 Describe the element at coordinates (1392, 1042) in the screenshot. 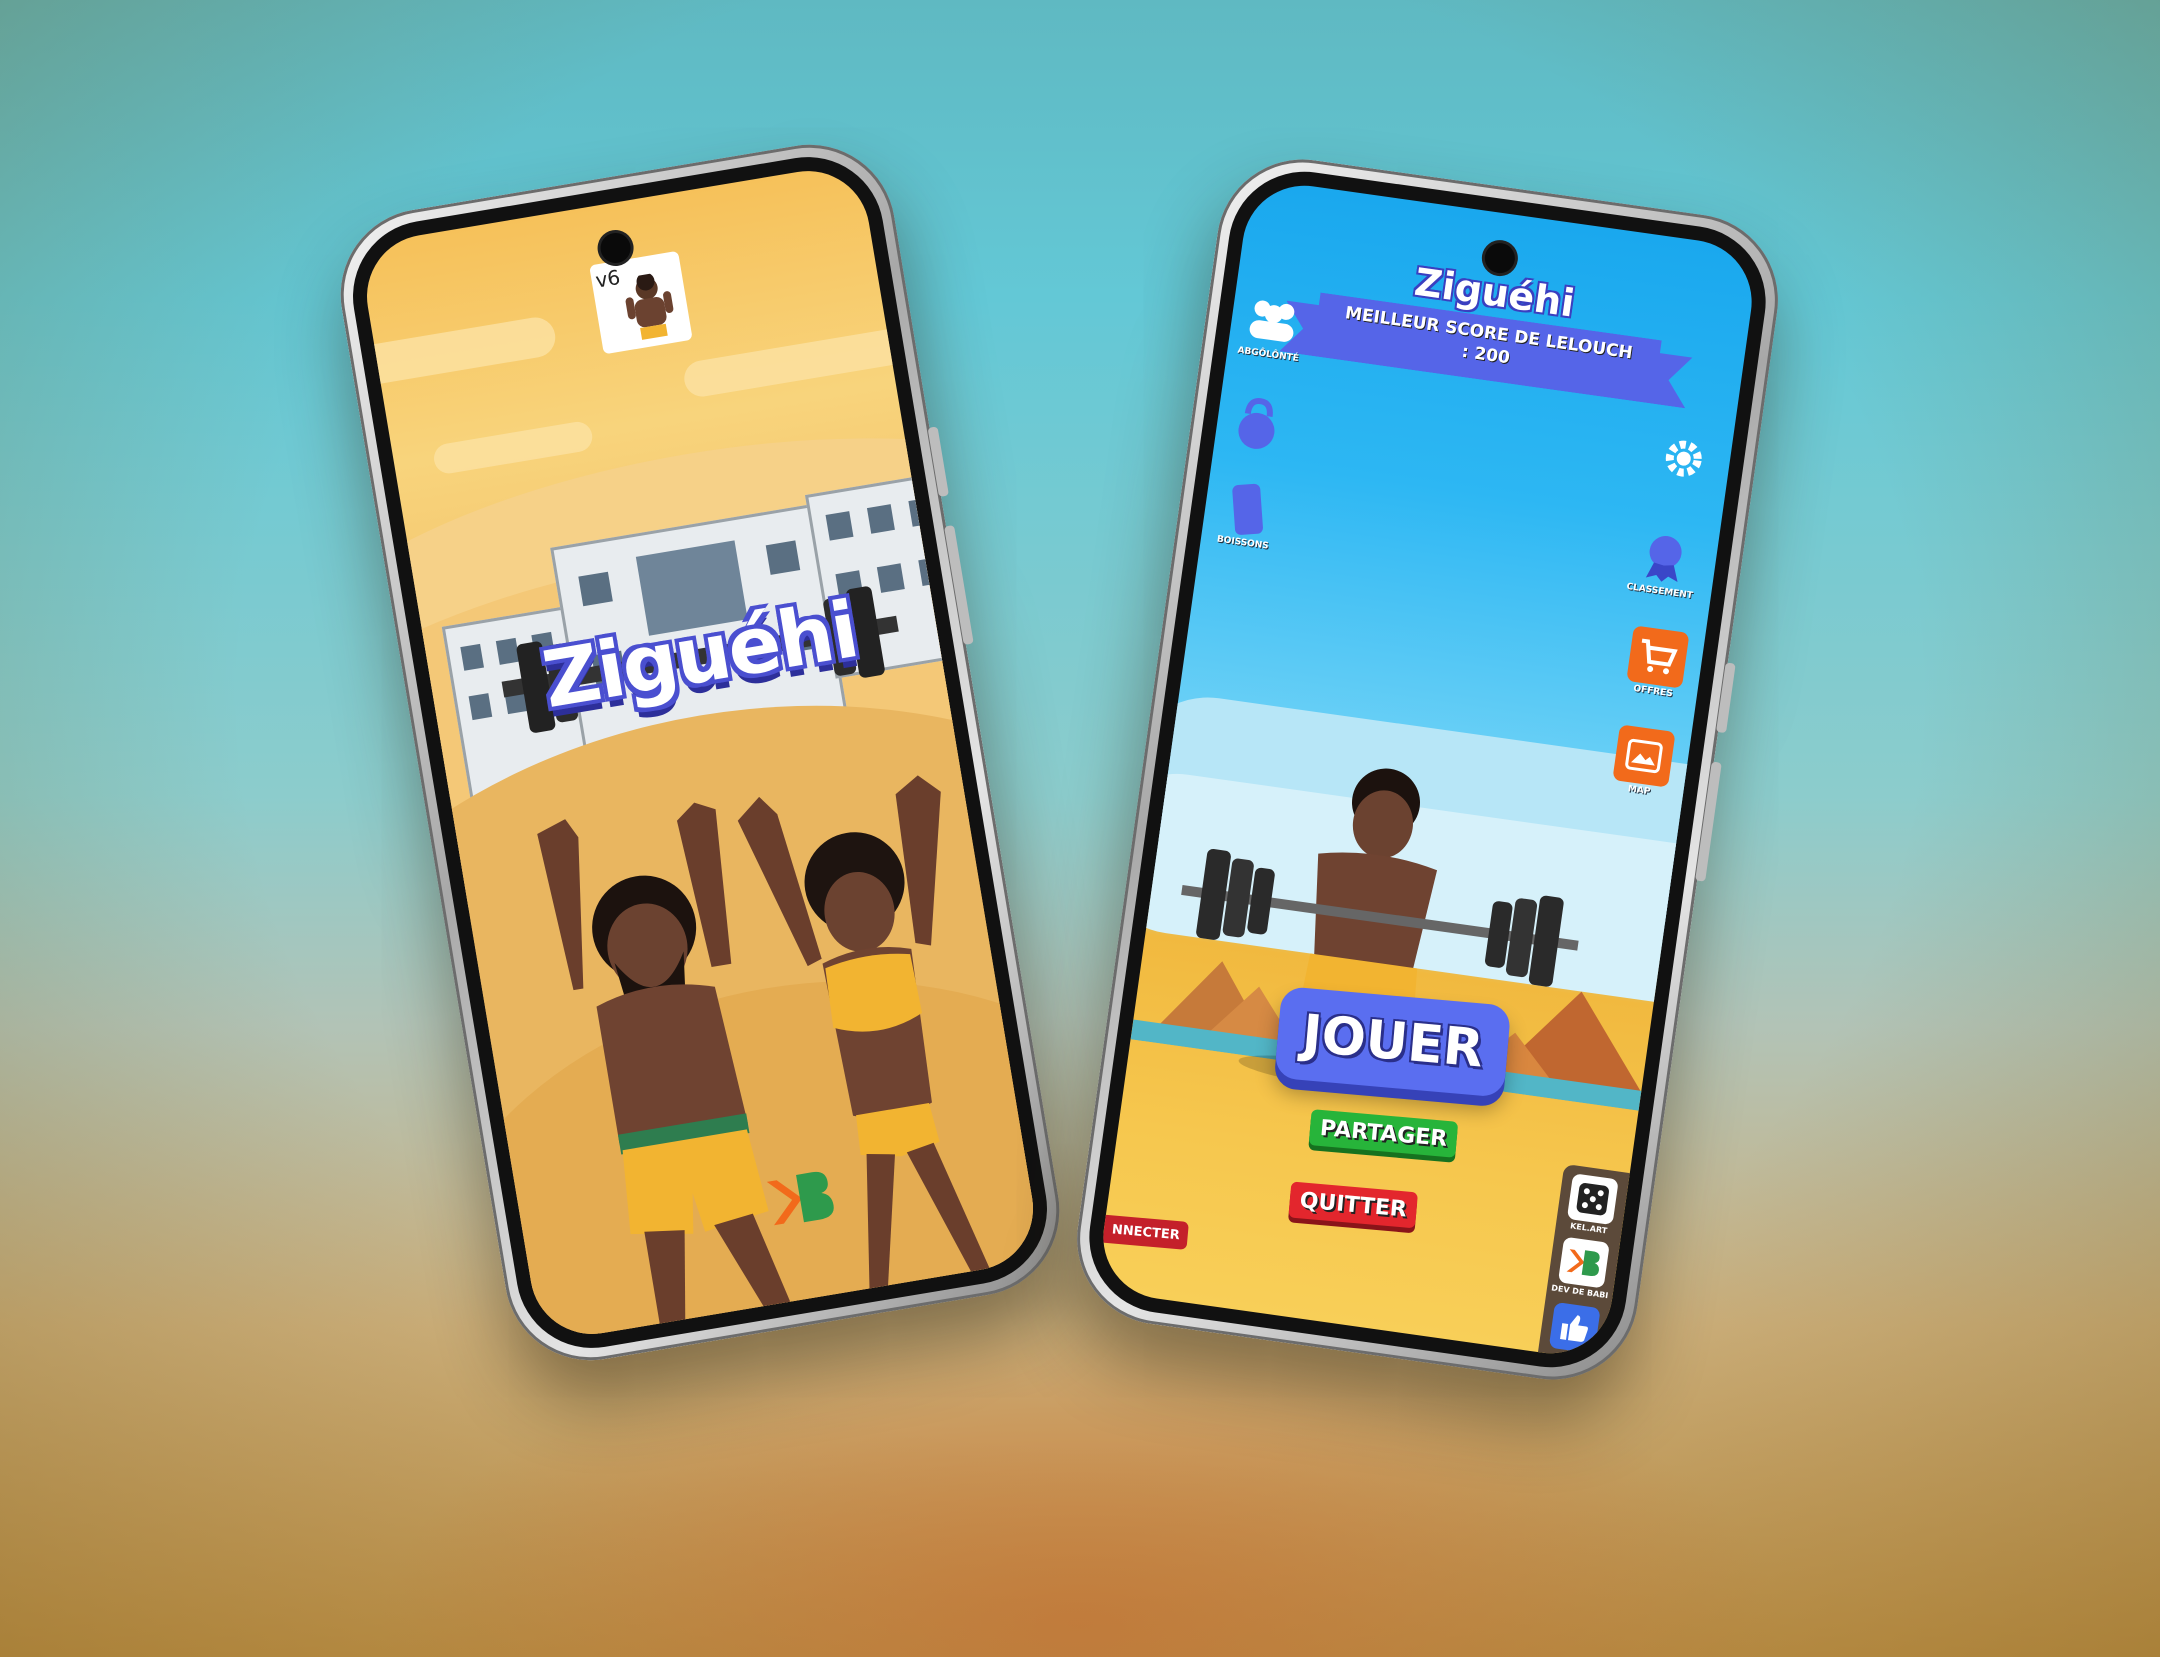

I see `play-button-label: JOUER` at that location.